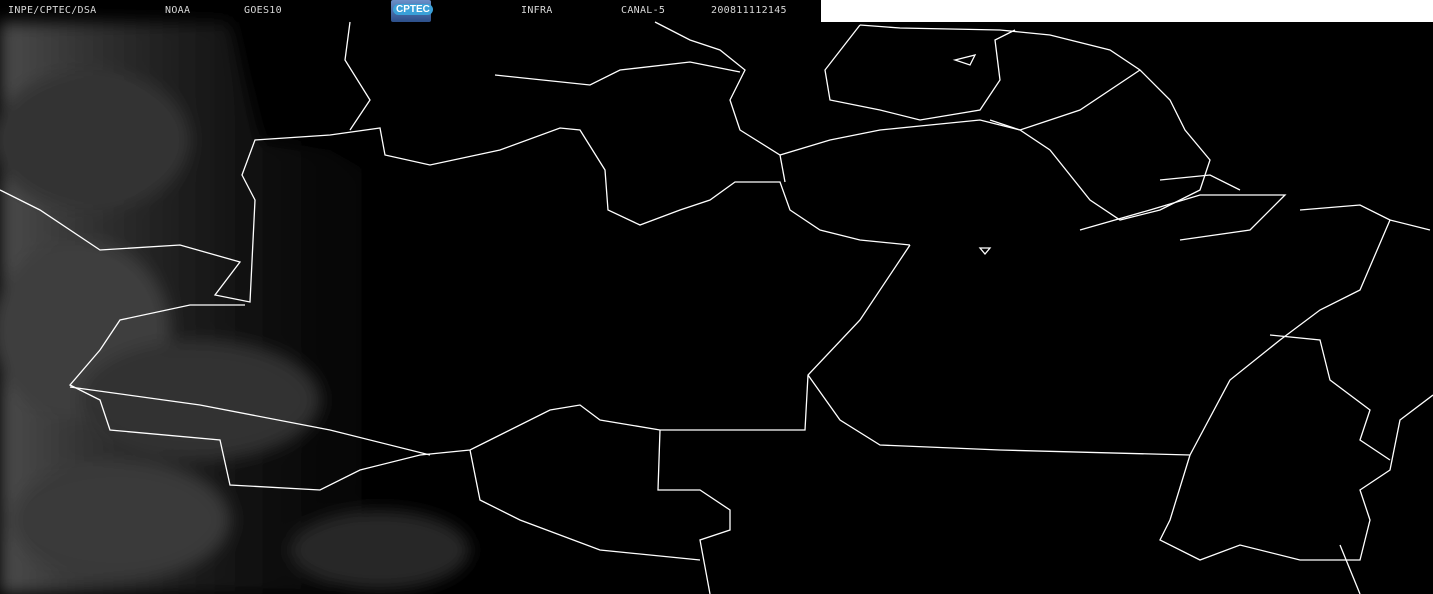 Image resolution: width=1433 pixels, height=594 pixels. I want to click on header-blank-area, so click(1127, 11).